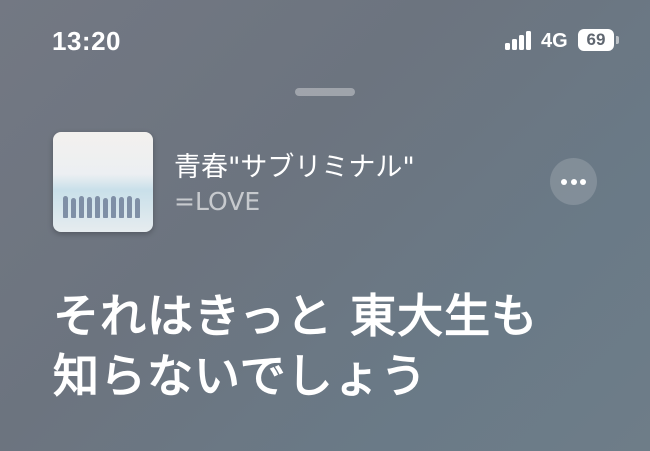 The height and width of the screenshot is (451, 650). What do you see at coordinates (573, 181) in the screenshot?
I see `more-options-button` at bounding box center [573, 181].